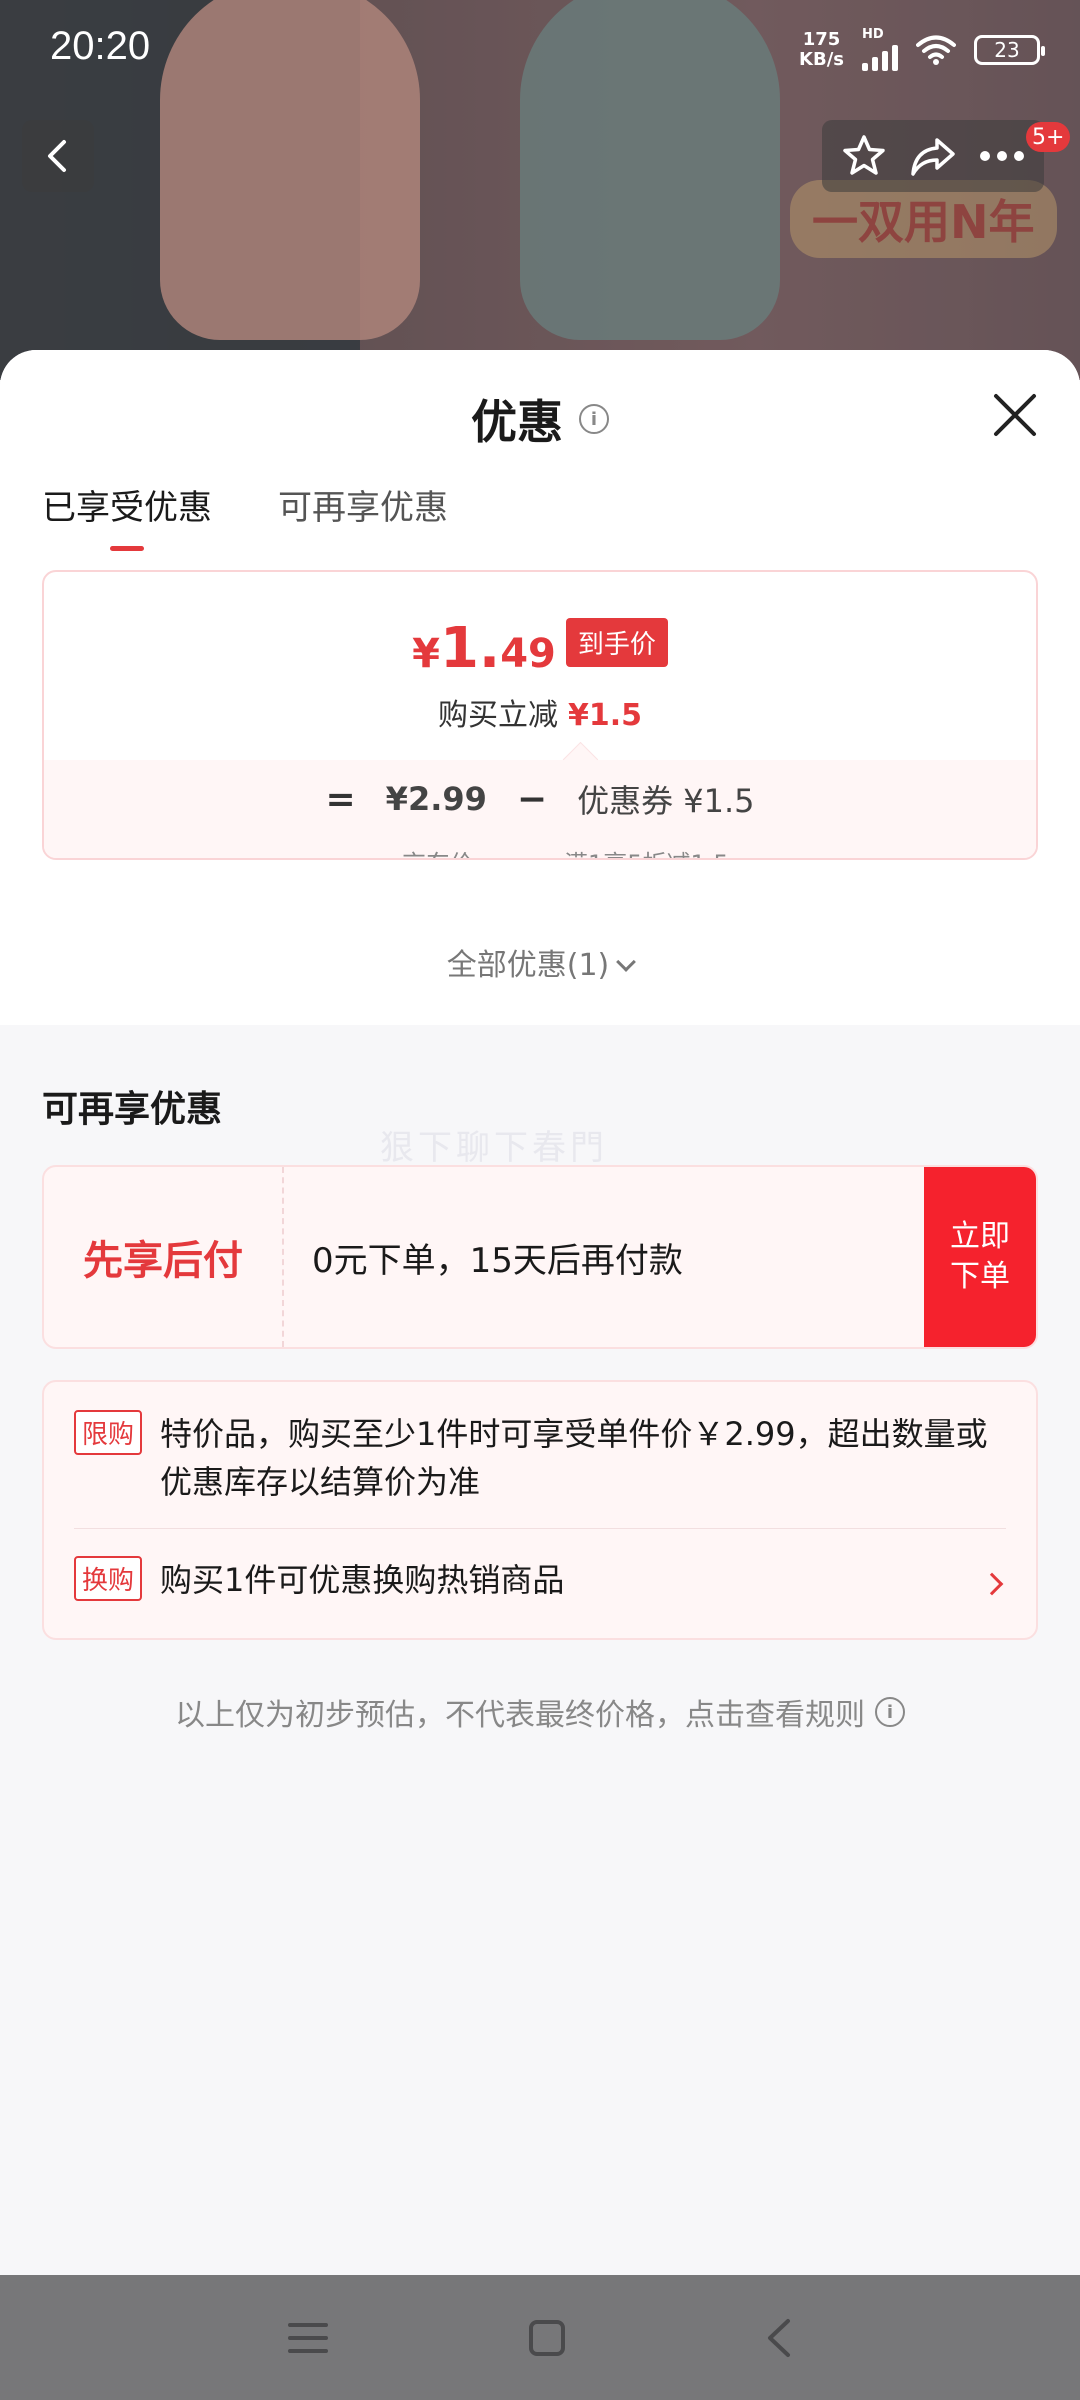 This screenshot has height=2400, width=1080. Describe the element at coordinates (438, 851) in the screenshot. I see `jd-price-label: 京东价` at that location.